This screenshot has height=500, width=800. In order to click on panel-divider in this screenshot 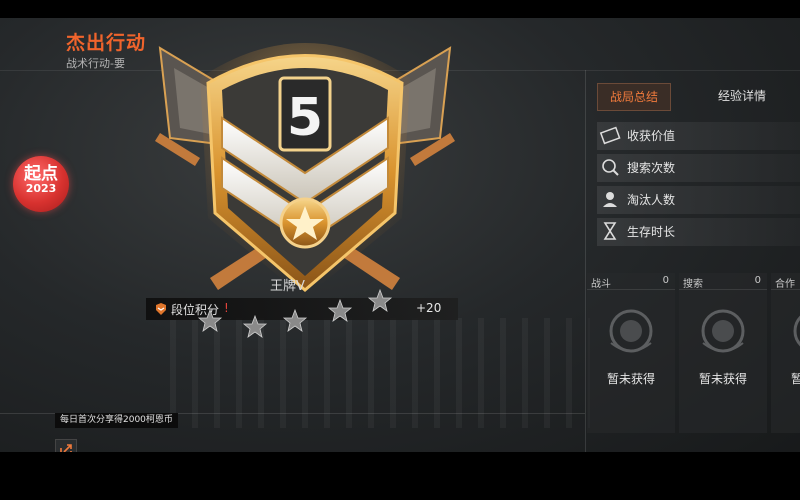, I will do `click(585, 270)`.